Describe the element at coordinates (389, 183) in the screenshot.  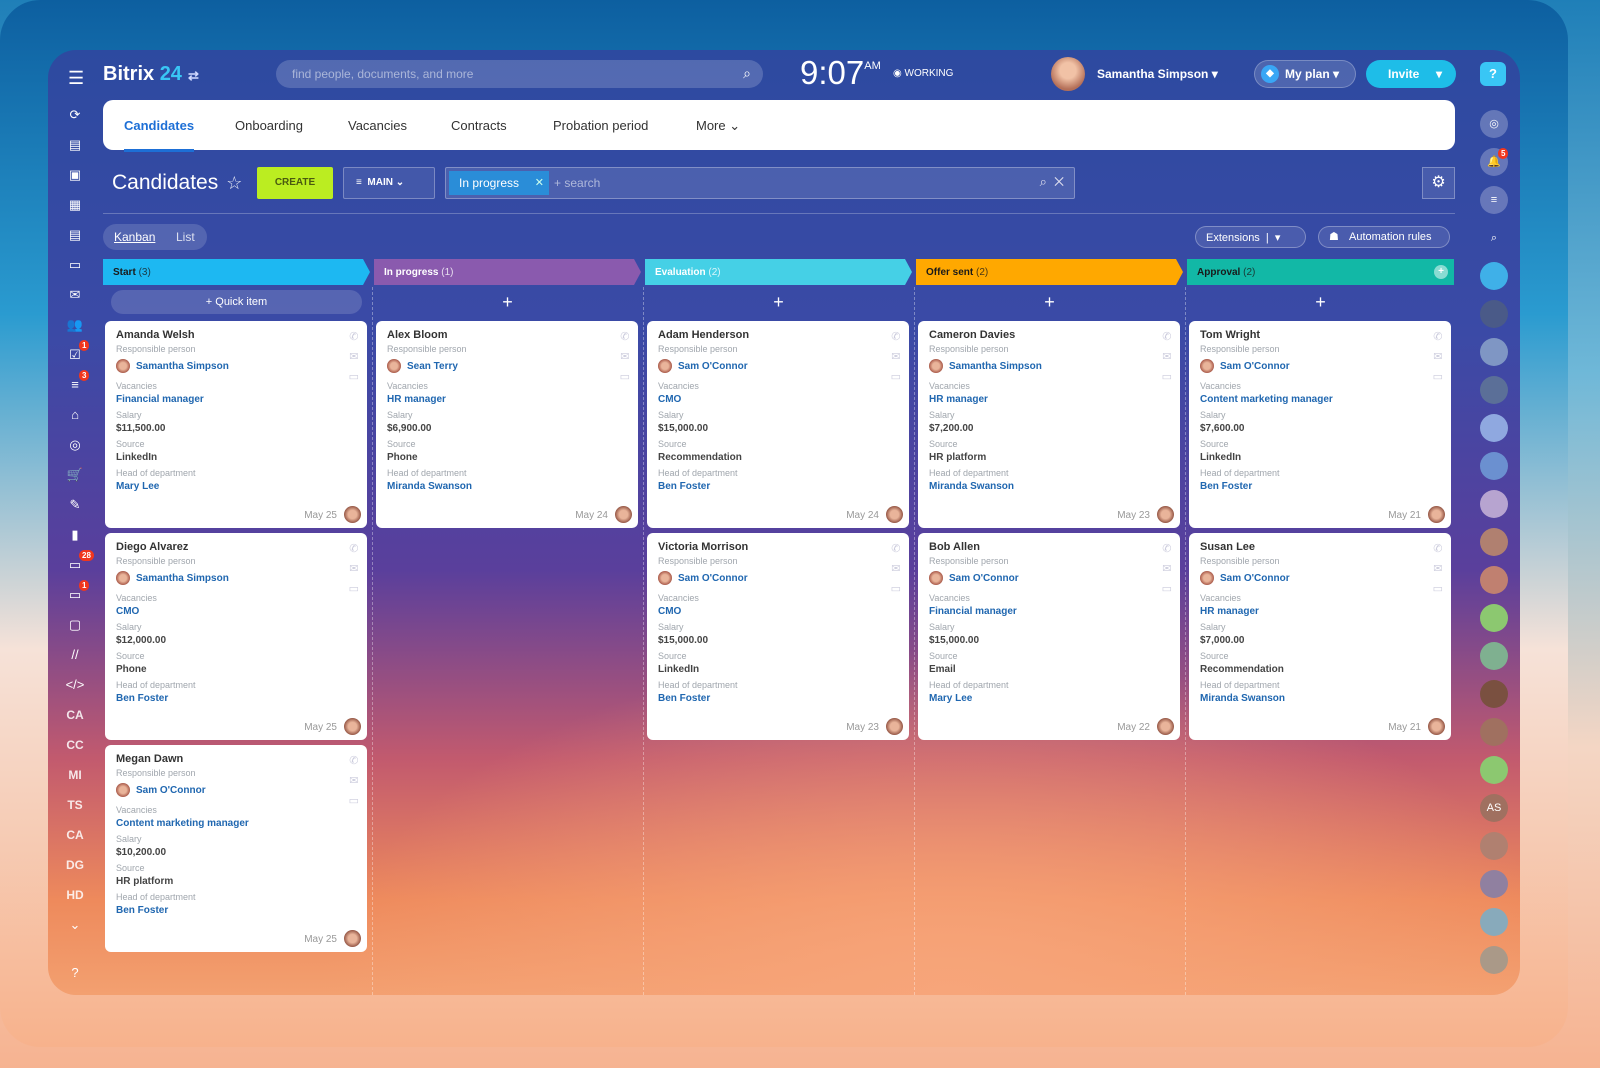
I see `filter-preset-button: ≡ MAIN ⌄` at that location.